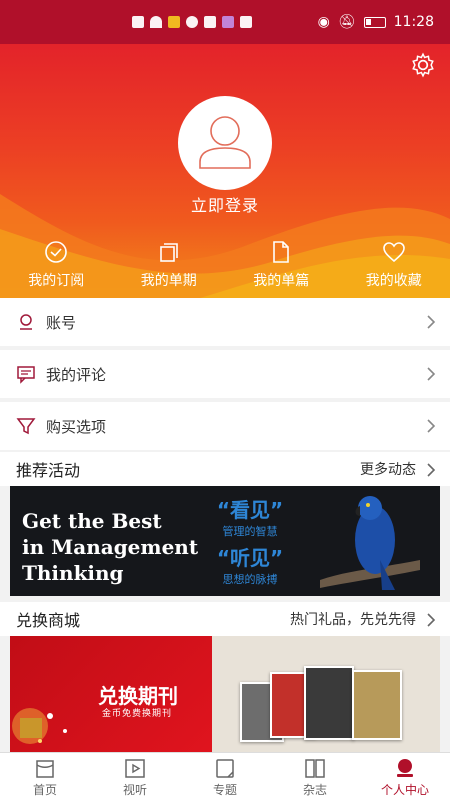  I want to click on banner-subline: 管理的智慧, so click(250, 531).